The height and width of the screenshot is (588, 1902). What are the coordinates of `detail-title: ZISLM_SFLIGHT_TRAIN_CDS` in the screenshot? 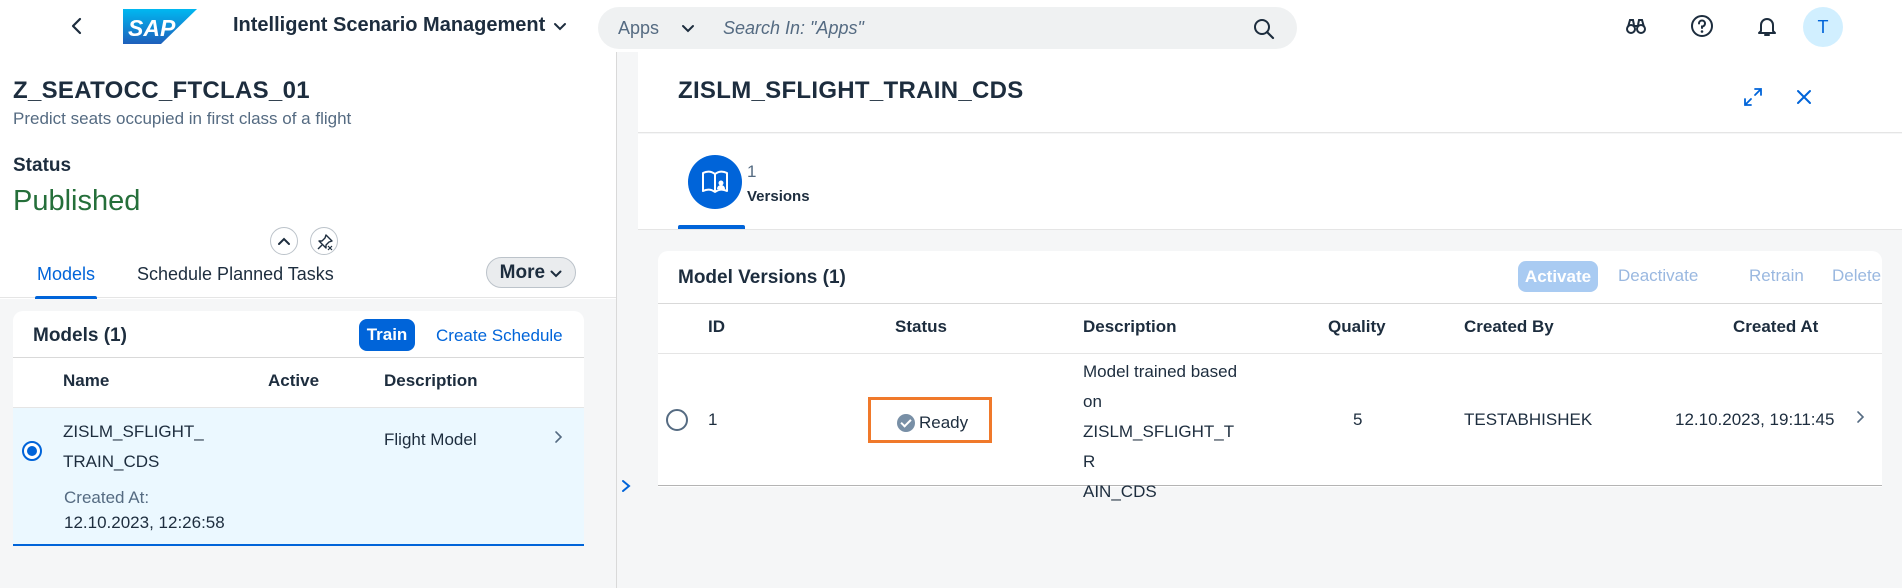 It's located at (851, 90).